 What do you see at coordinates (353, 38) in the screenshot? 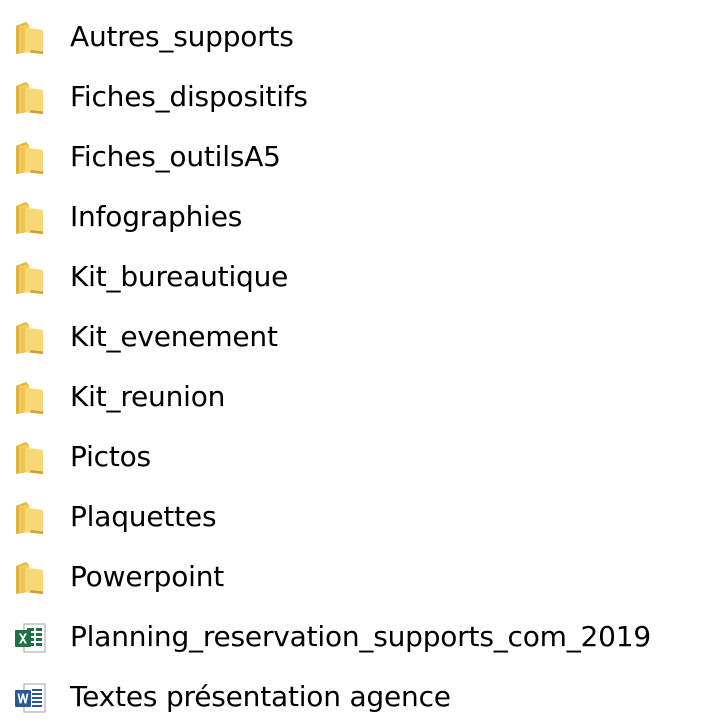
I see `list-item-autres-supports: Autres_supports` at bounding box center [353, 38].